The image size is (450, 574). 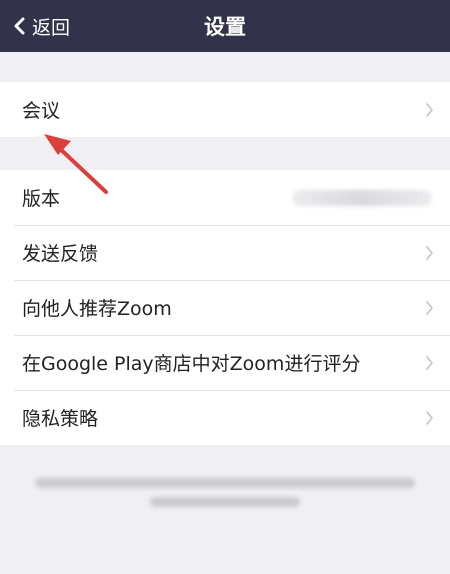 What do you see at coordinates (60, 419) in the screenshot?
I see `settings-item-label: 隐私策略` at bounding box center [60, 419].